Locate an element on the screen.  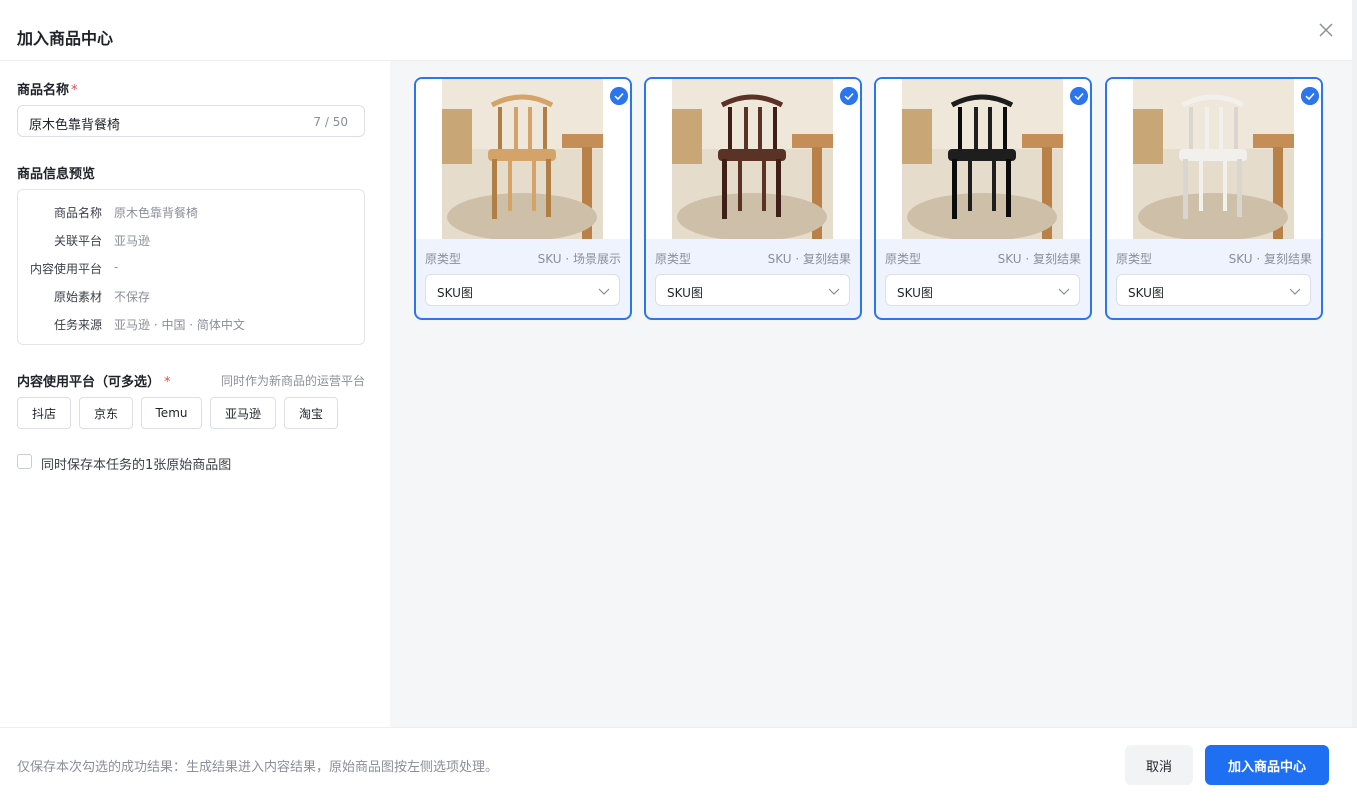
preview-row: 任务来源 亚马逊 · 中国 · 简体中文 is located at coordinates (191, 324).